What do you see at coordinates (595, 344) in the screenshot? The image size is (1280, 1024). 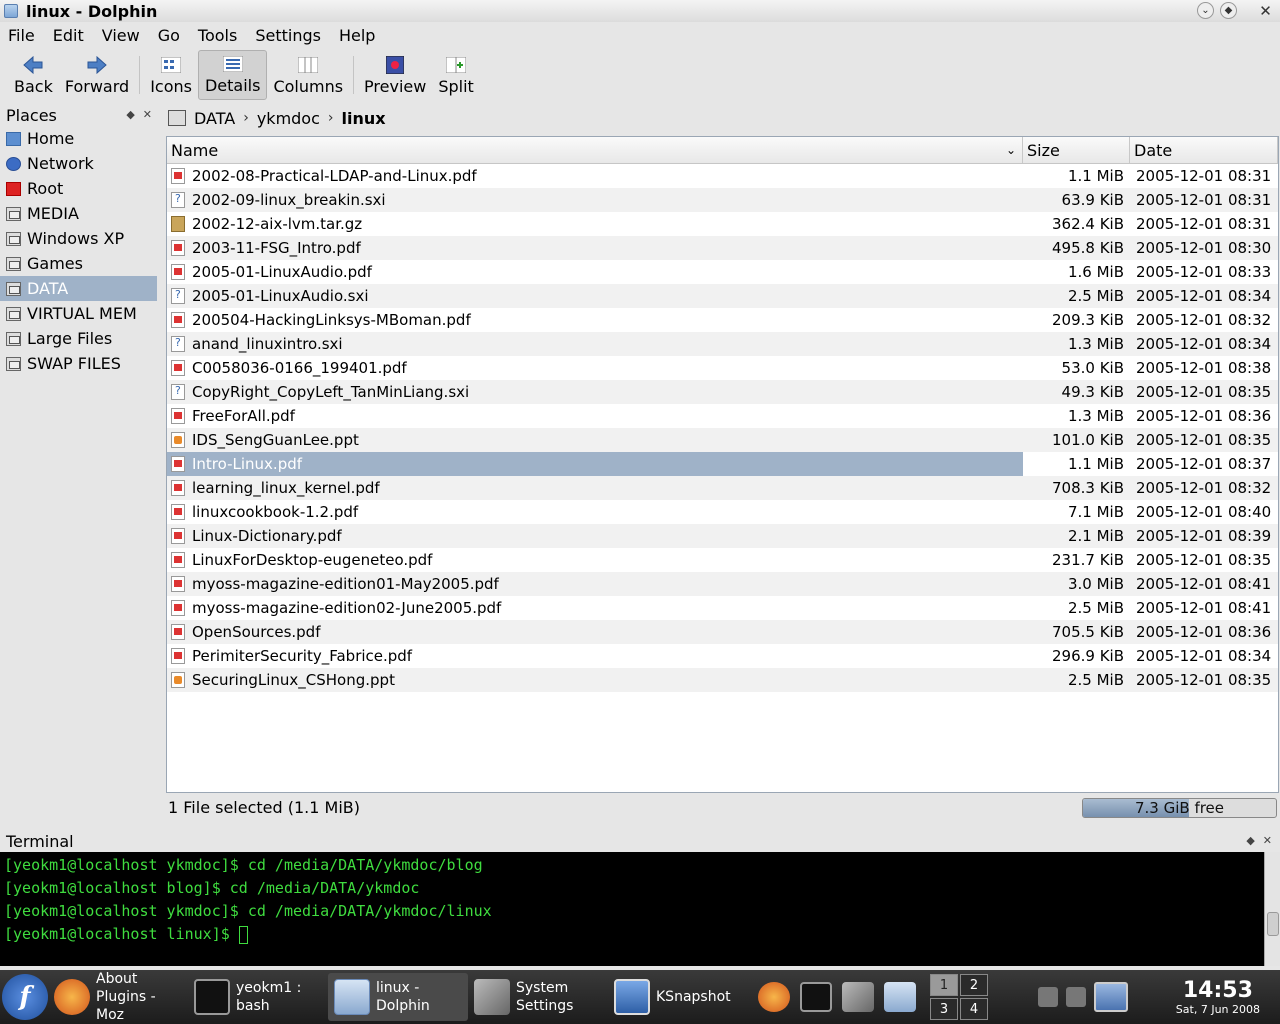 I see `file-name-cell: anand_linuxintro.sxi` at bounding box center [595, 344].